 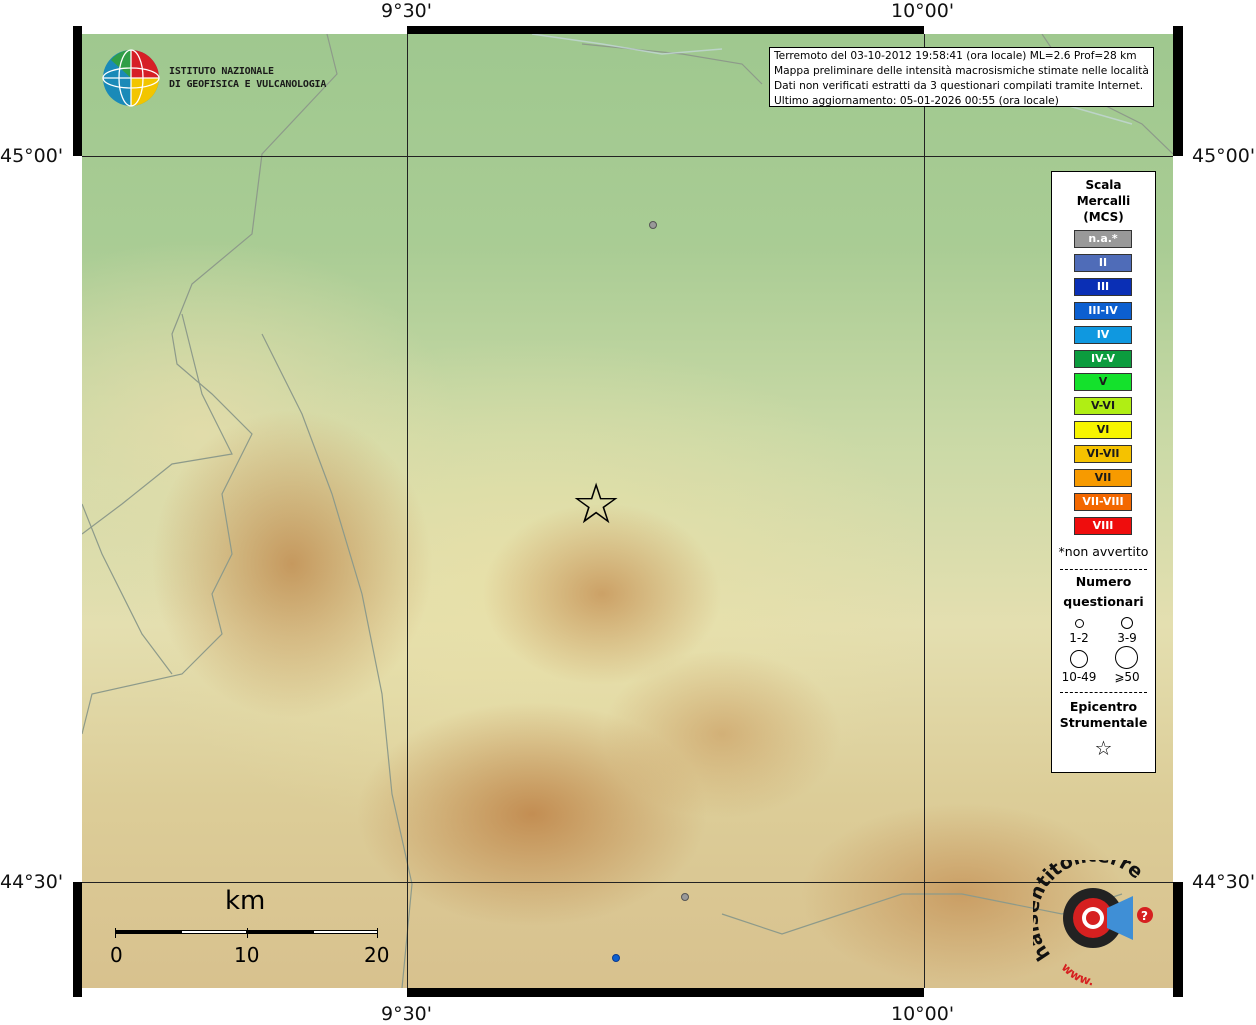 I want to click on svg-text: www., so click(x=1077, y=974).